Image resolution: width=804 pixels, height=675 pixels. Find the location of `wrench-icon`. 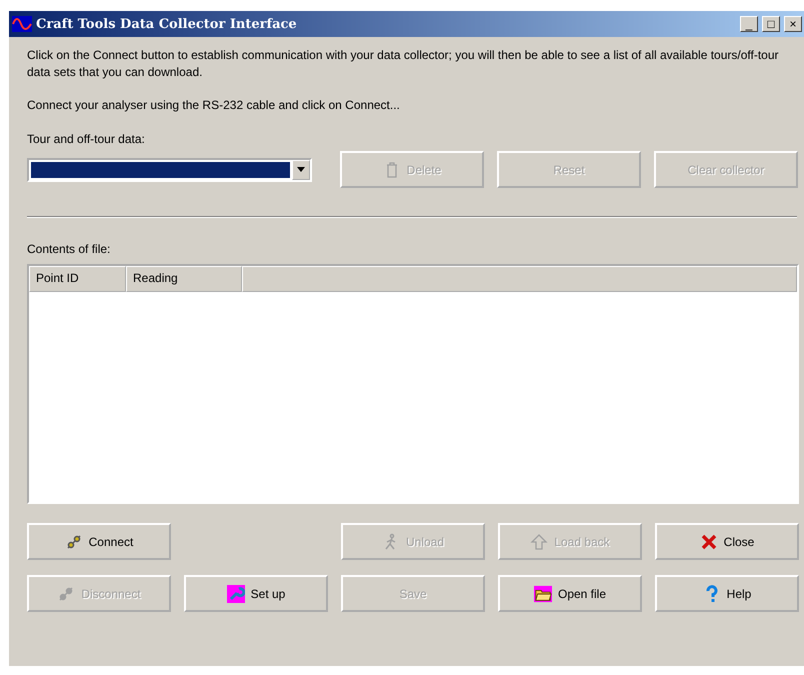

wrench-icon is located at coordinates (235, 593).